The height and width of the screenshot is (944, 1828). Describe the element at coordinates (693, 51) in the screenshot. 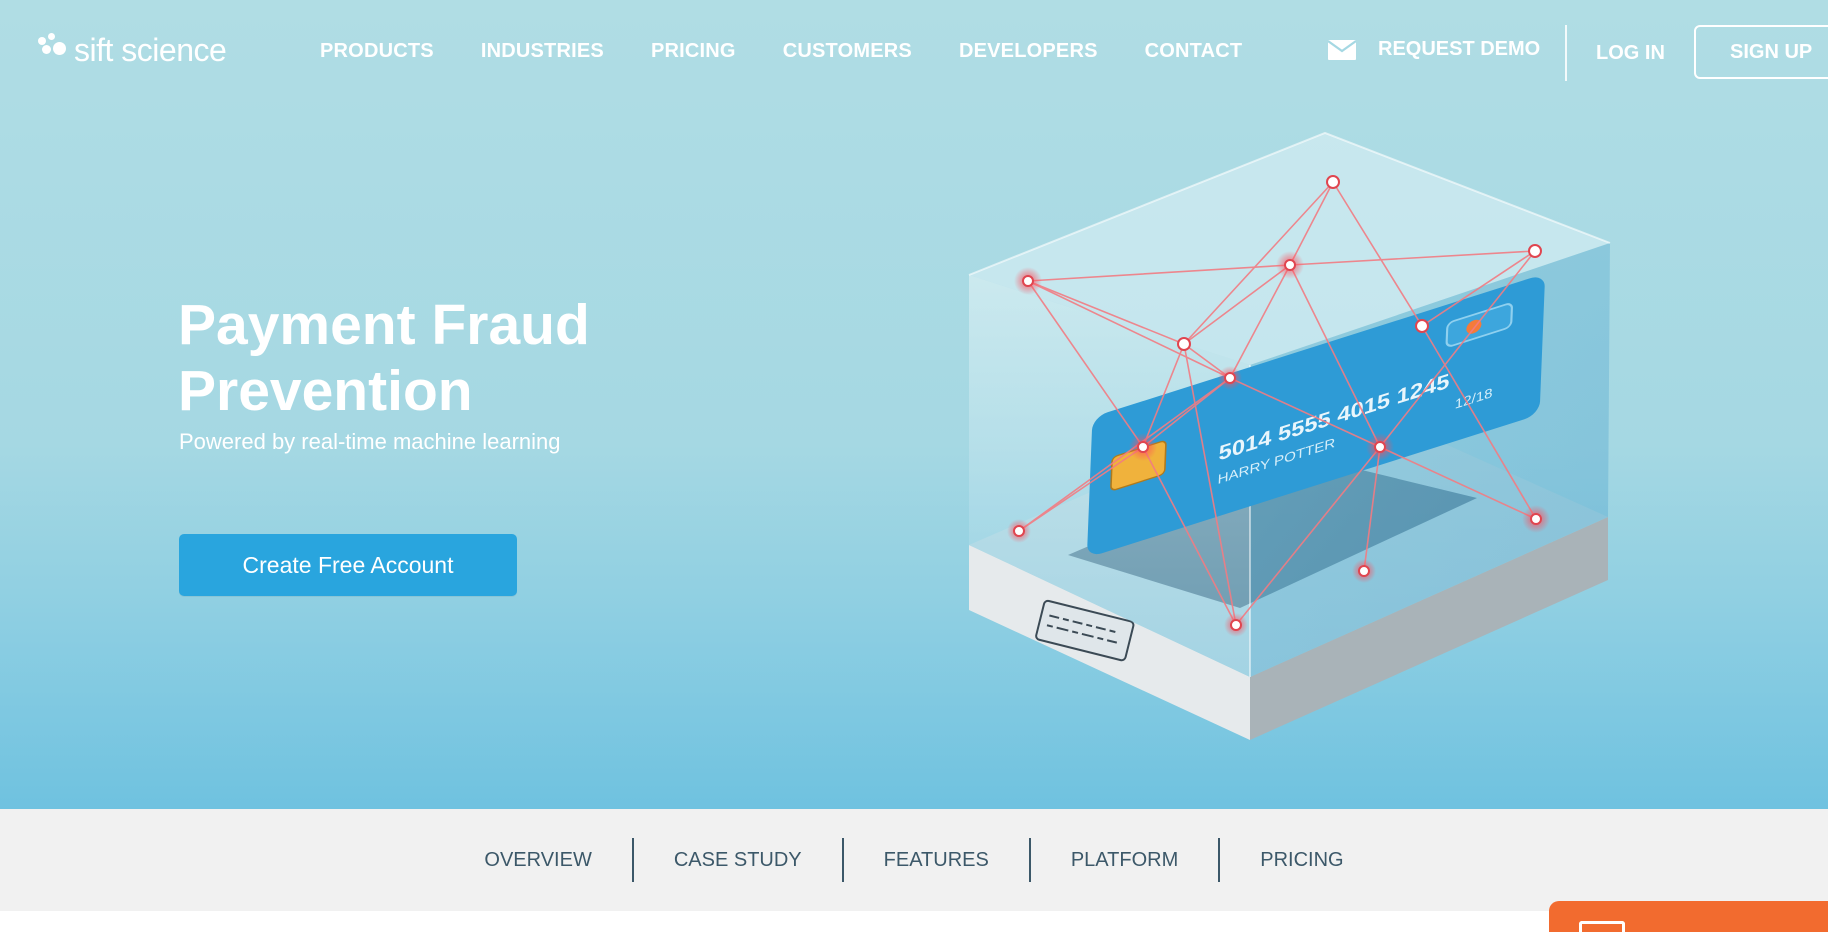

I see `nav-pricing: PRICING` at that location.